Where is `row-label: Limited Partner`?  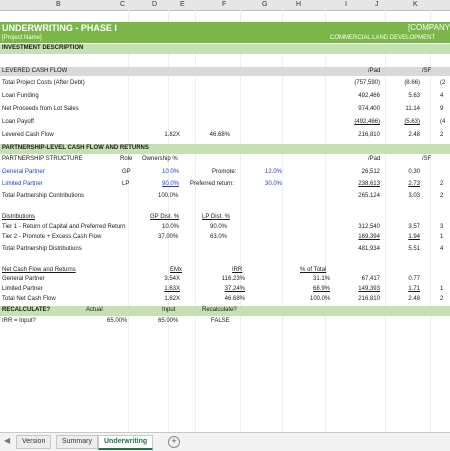
row-label: Limited Partner is located at coordinates (22, 289).